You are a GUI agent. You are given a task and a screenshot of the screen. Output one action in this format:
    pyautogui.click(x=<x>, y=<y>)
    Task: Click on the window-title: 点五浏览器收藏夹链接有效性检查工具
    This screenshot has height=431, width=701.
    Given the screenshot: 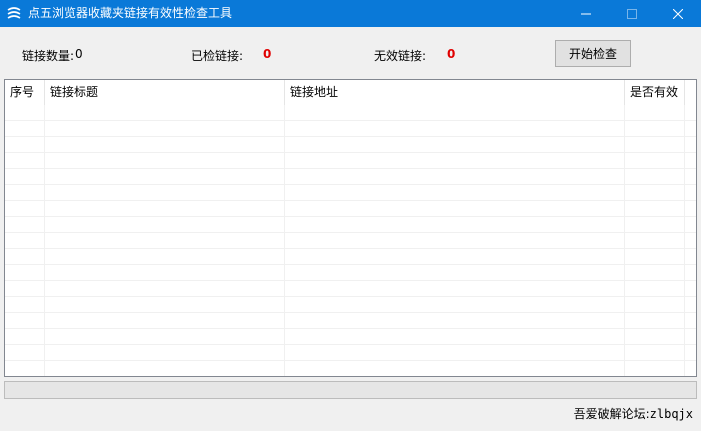 What is the action you would take?
    pyautogui.click(x=130, y=13)
    